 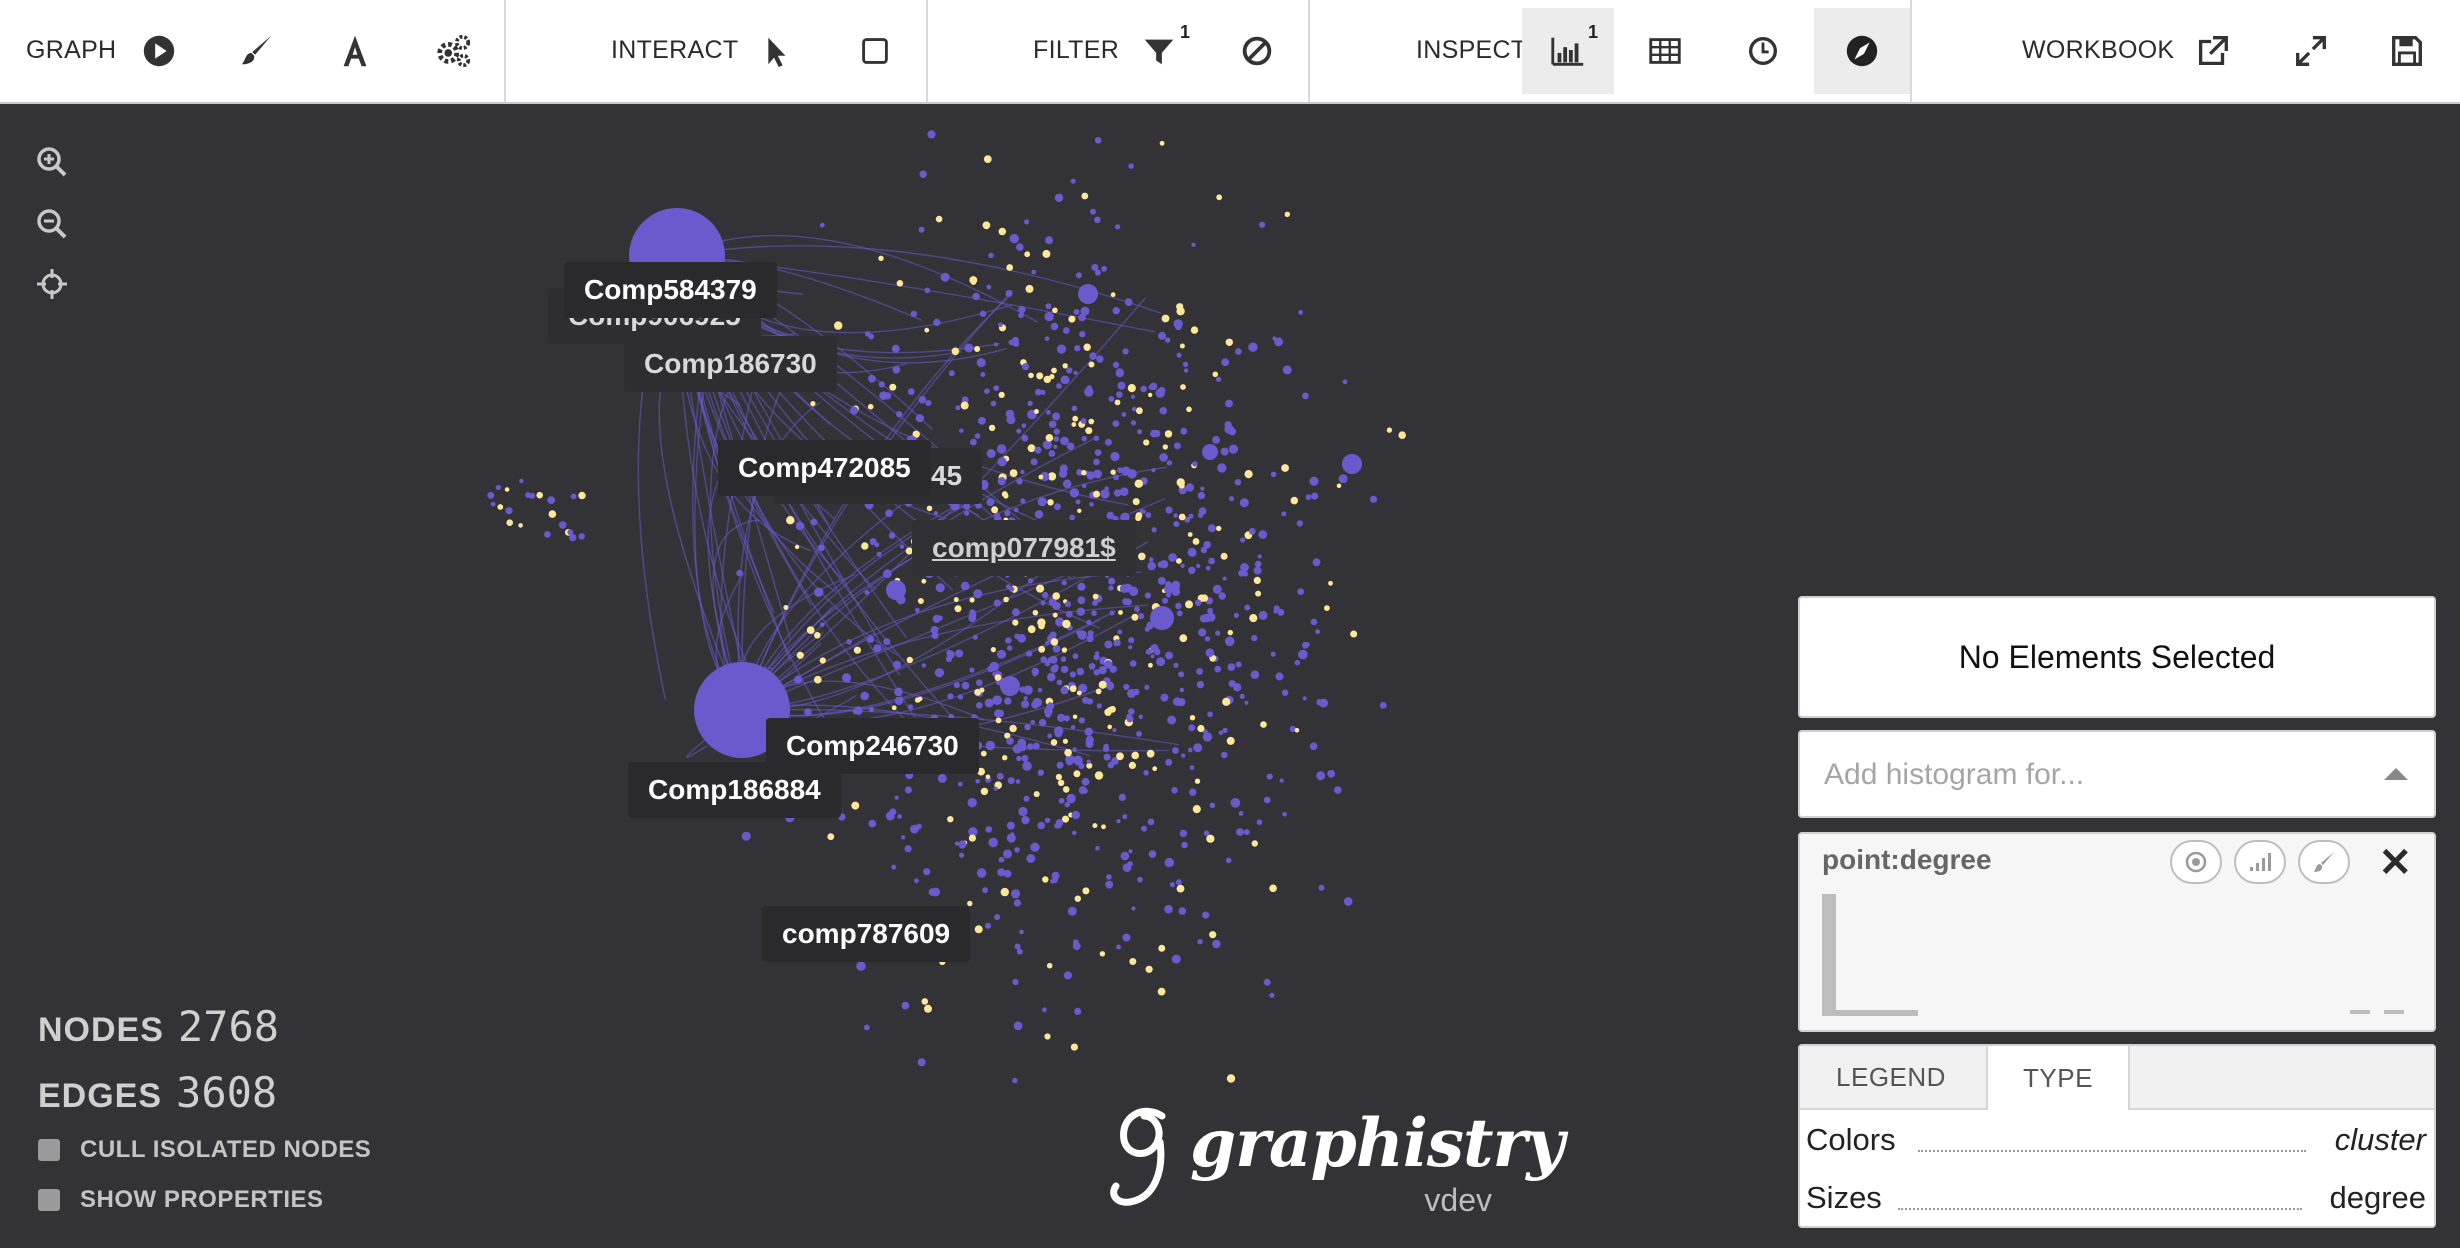 What do you see at coordinates (866, 934) in the screenshot?
I see `node-label: comp787609` at bounding box center [866, 934].